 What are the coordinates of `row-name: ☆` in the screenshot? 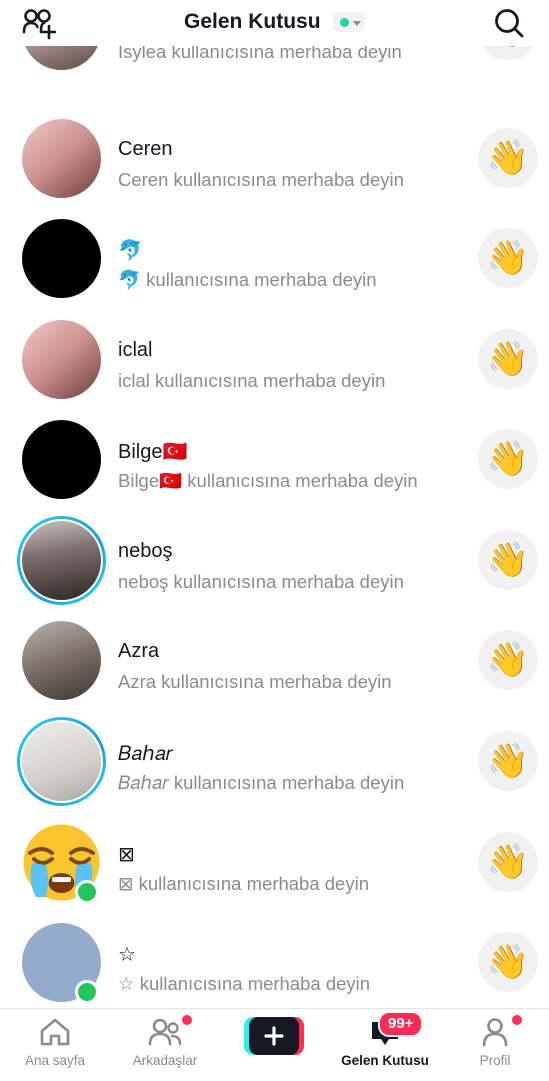 It's located at (127, 955).